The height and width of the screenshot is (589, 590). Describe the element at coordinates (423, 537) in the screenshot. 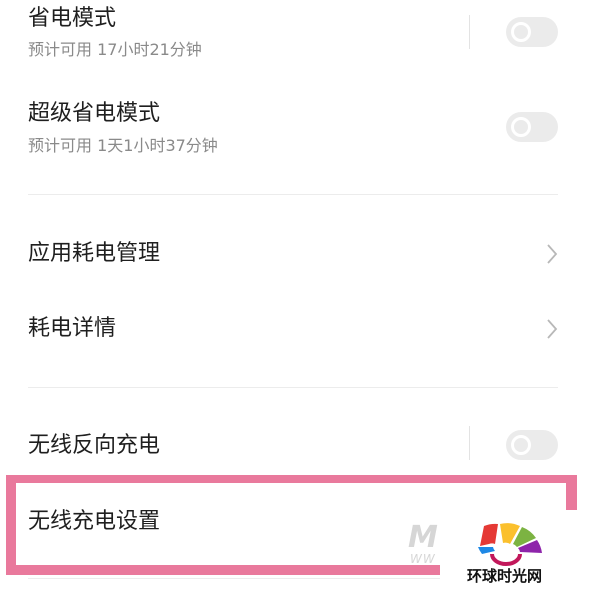

I see `watermark-letter: M` at that location.